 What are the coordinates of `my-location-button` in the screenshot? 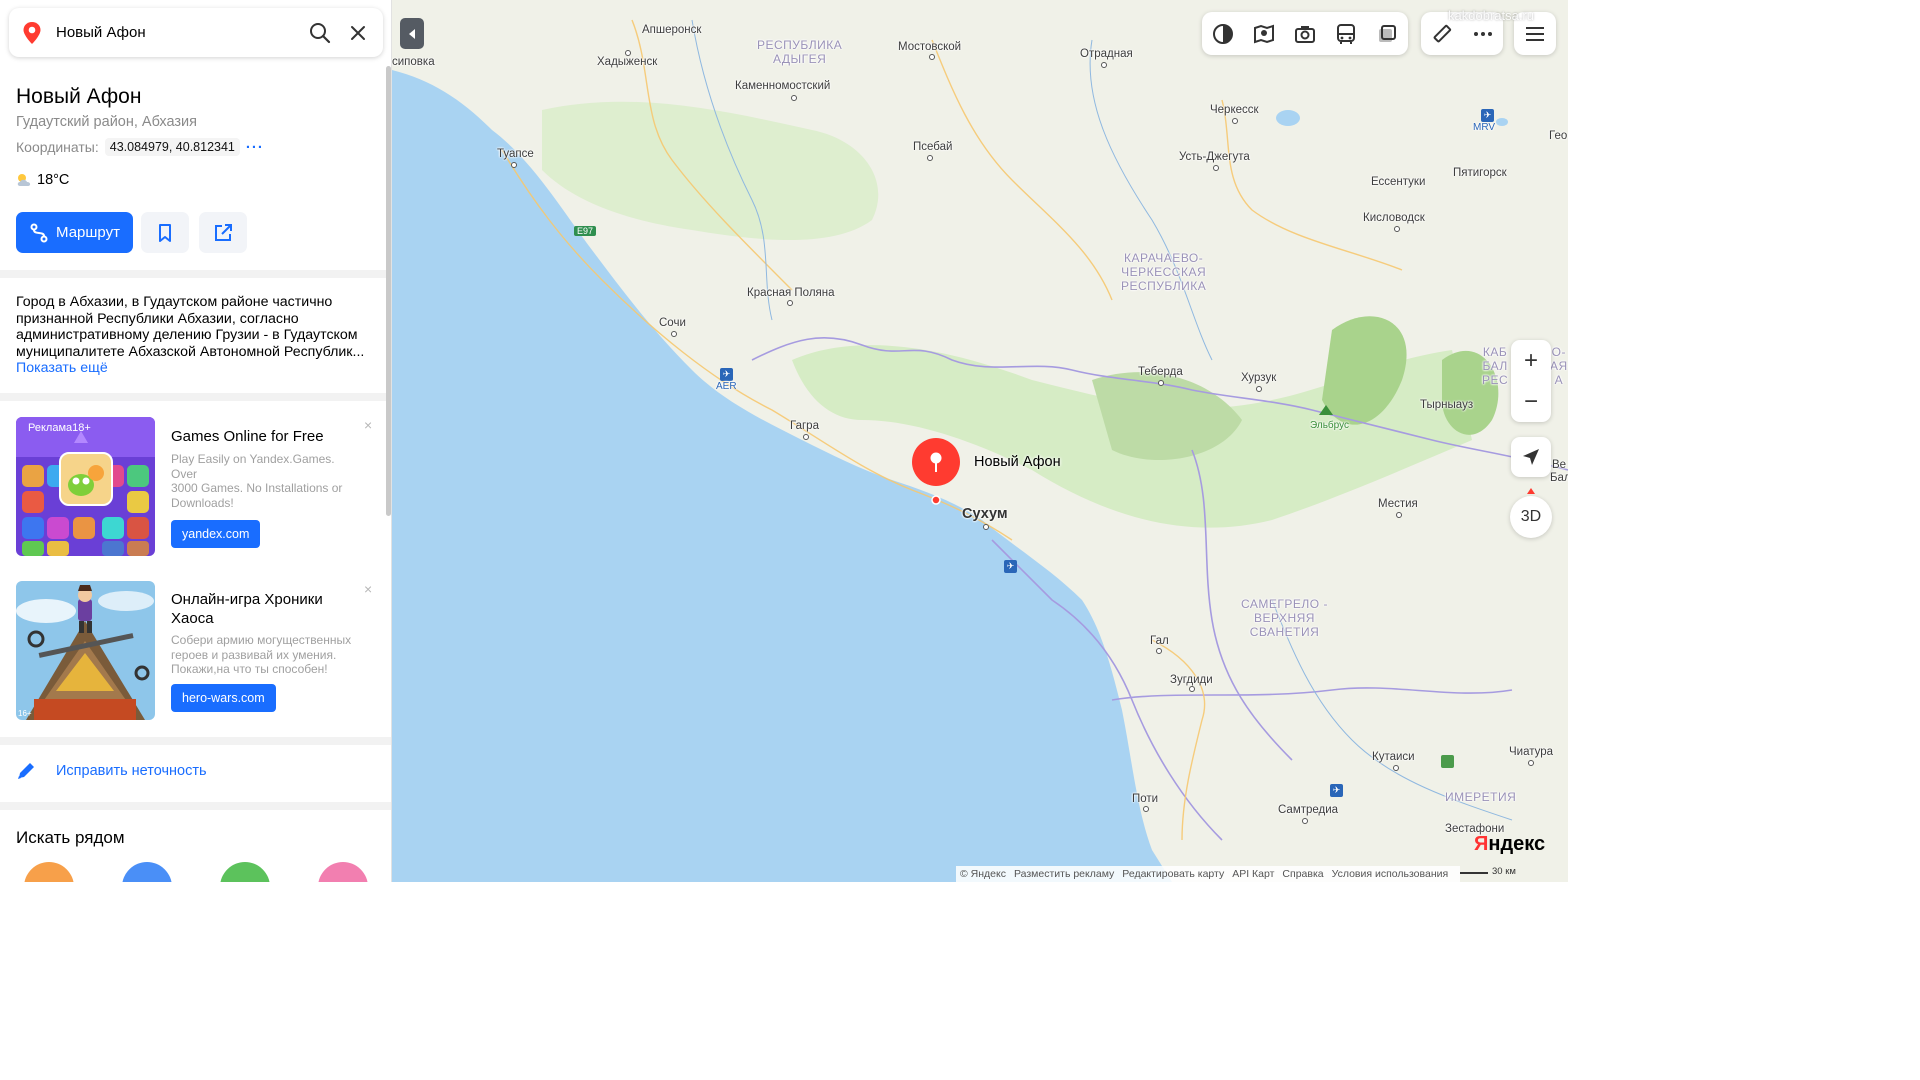 It's located at (1531, 457).